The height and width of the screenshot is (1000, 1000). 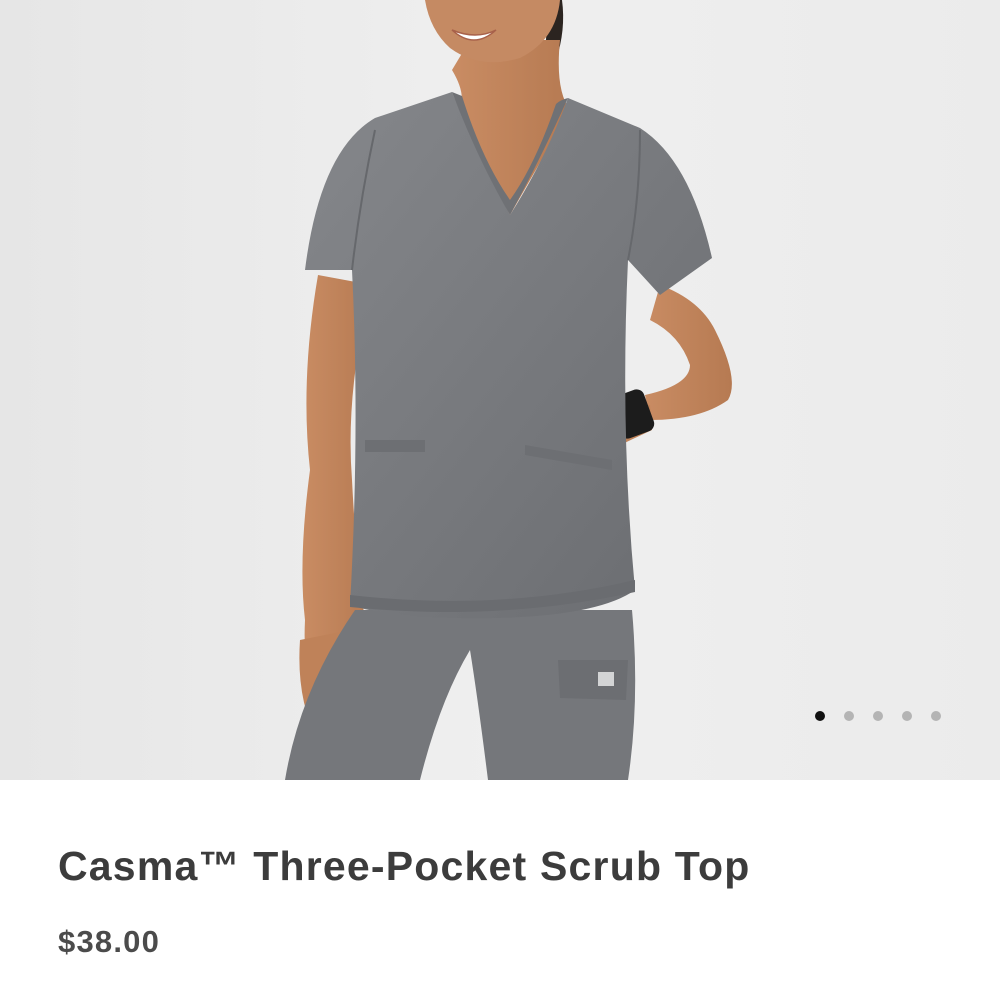 I want to click on product-info: Casma™ Three-Pocket Scrub Top $38.00, so click(x=509, y=899).